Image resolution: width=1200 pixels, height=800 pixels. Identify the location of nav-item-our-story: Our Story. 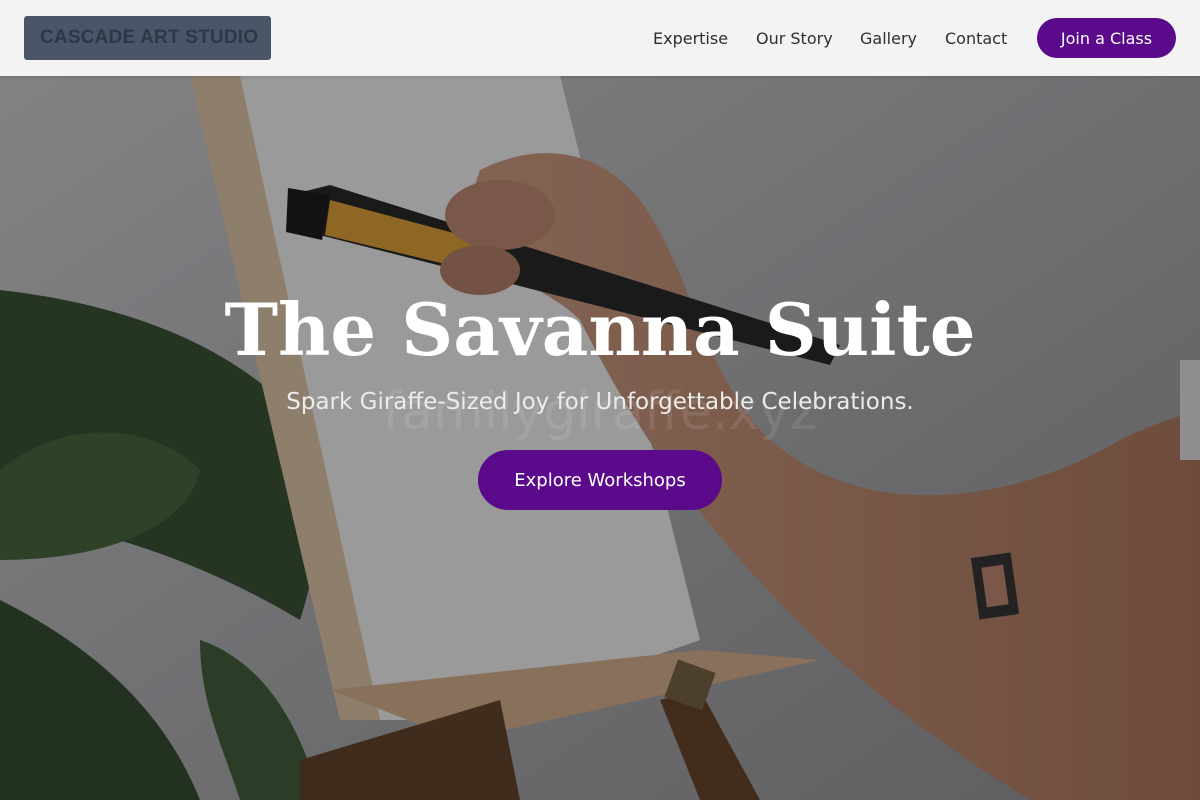
(794, 38).